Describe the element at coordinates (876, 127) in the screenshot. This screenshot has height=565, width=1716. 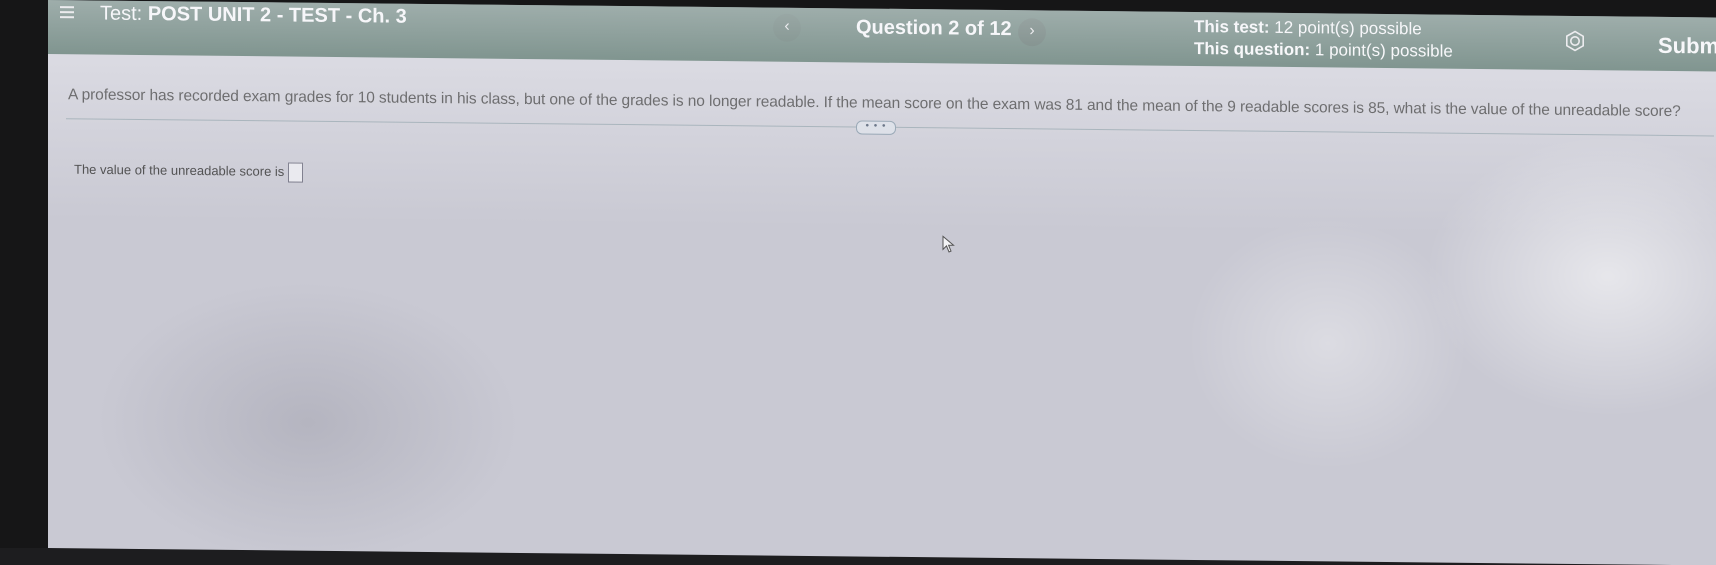
I see `expand-more-button: • • •` at that location.